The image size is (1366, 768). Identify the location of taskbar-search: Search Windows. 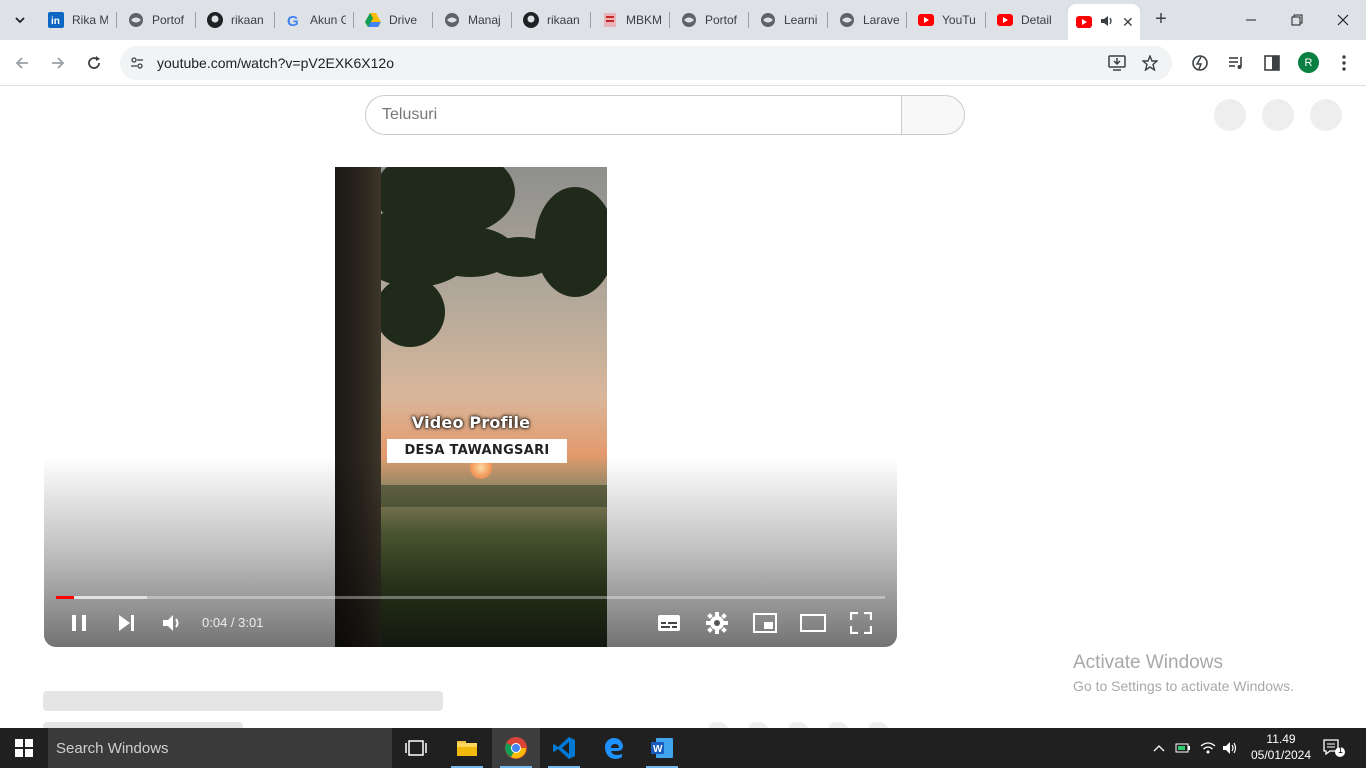
(220, 748).